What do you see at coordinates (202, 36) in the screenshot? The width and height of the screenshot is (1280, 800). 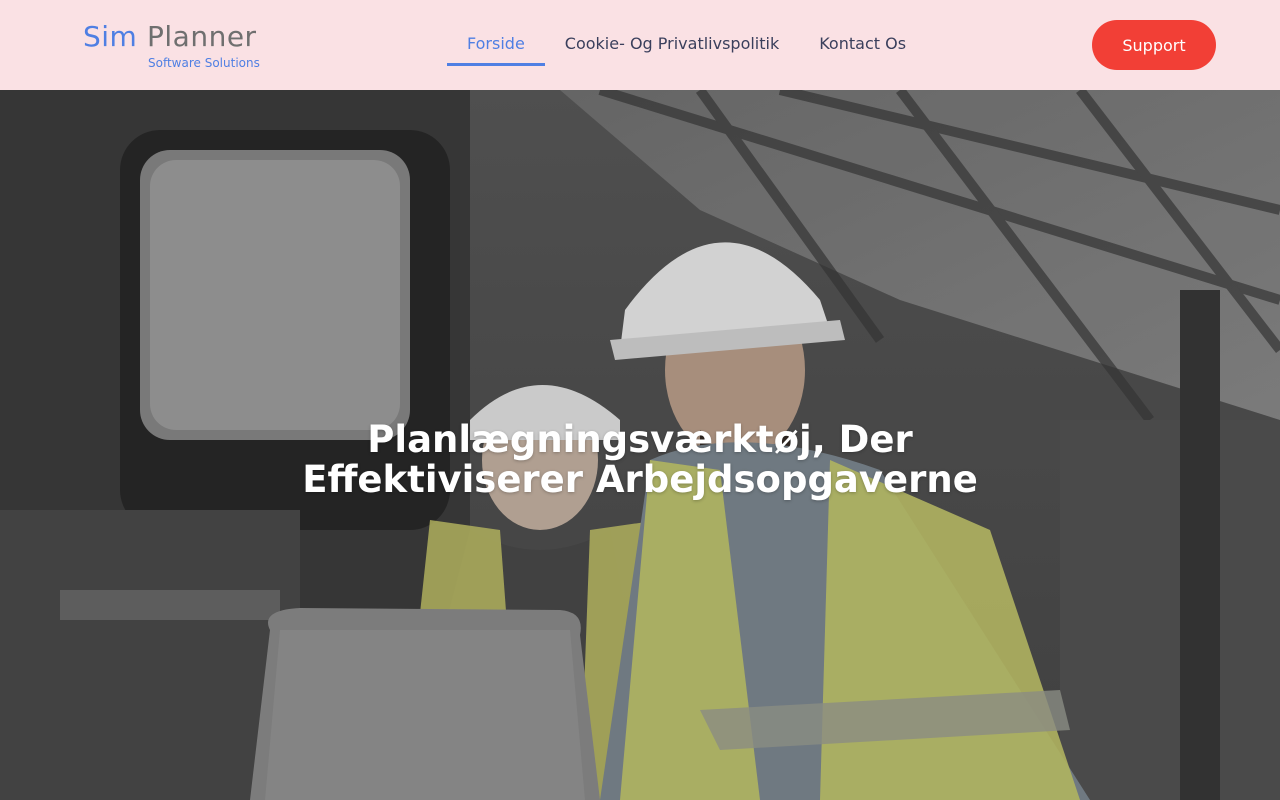 I see `logo-word-planner: Planner` at bounding box center [202, 36].